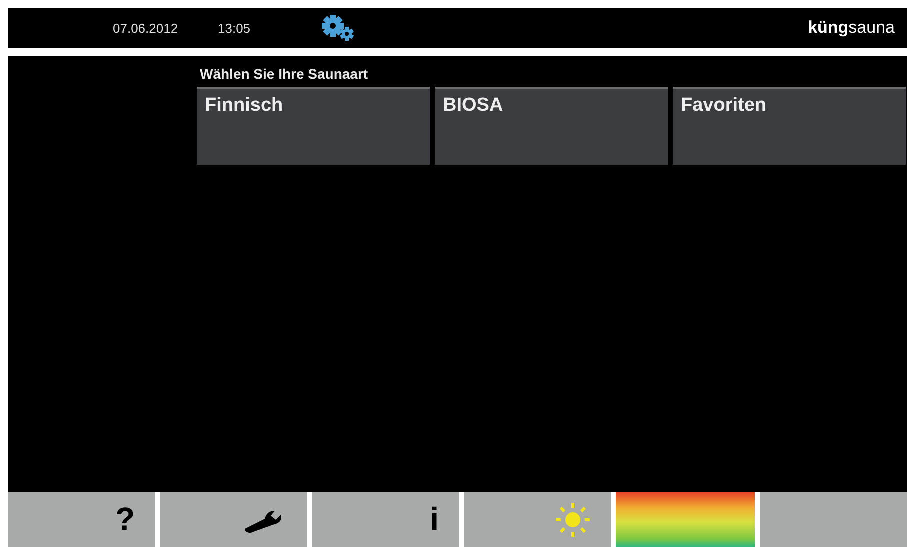 The height and width of the screenshot is (547, 907). What do you see at coordinates (313, 126) in the screenshot?
I see `sauna-type-button: Finnisch` at bounding box center [313, 126].